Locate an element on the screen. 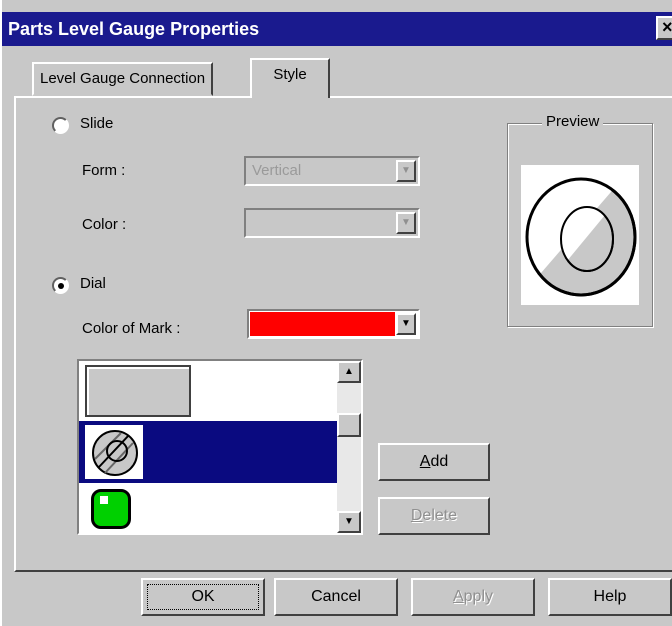 Image resolution: width=672 pixels, height=626 pixels. focus-rect is located at coordinates (203, 597).